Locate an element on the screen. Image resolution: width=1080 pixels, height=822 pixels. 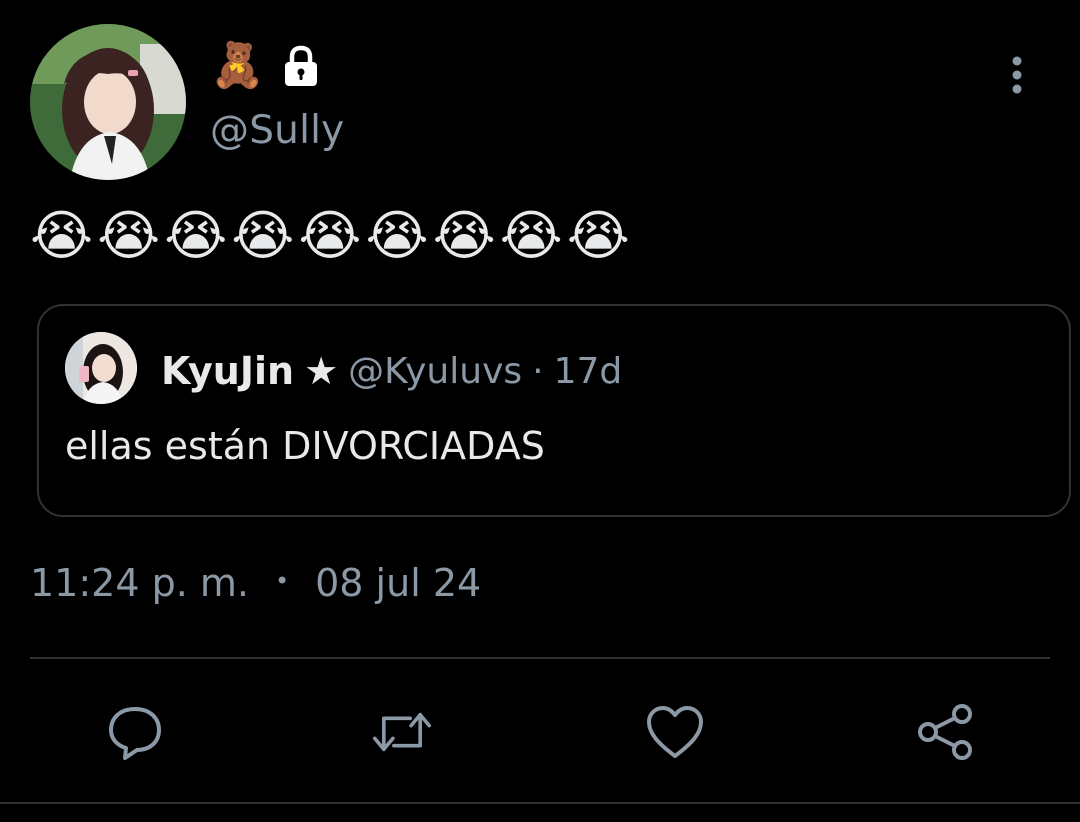
more-options-button is located at coordinates (1017, 75).